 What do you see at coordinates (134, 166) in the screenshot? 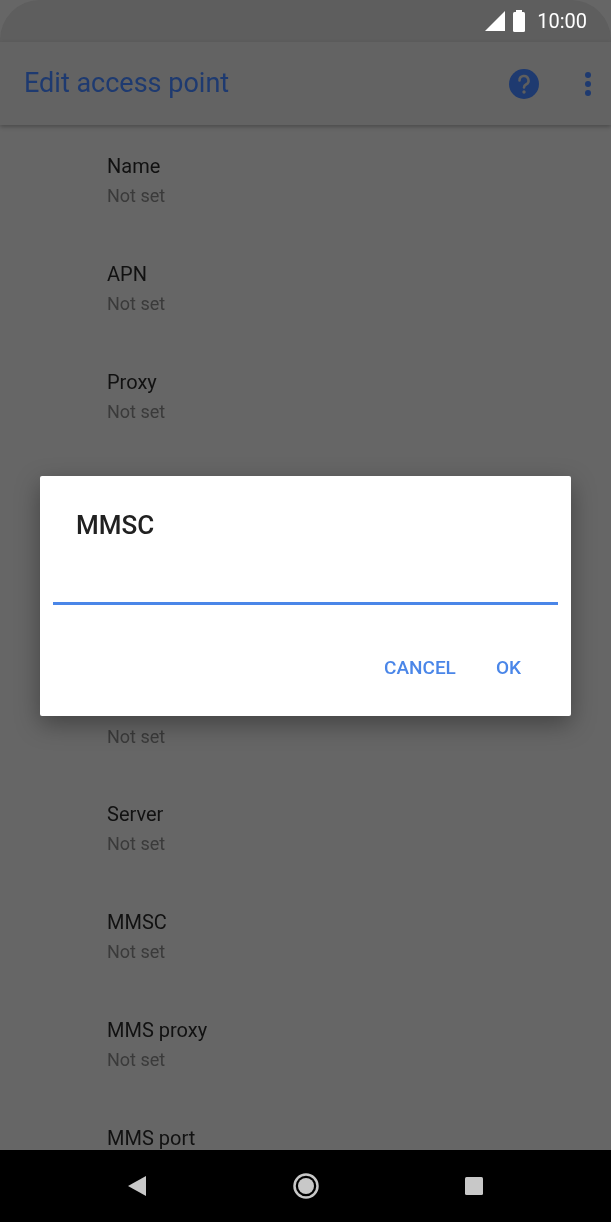
I see `setting-title: Name` at bounding box center [134, 166].